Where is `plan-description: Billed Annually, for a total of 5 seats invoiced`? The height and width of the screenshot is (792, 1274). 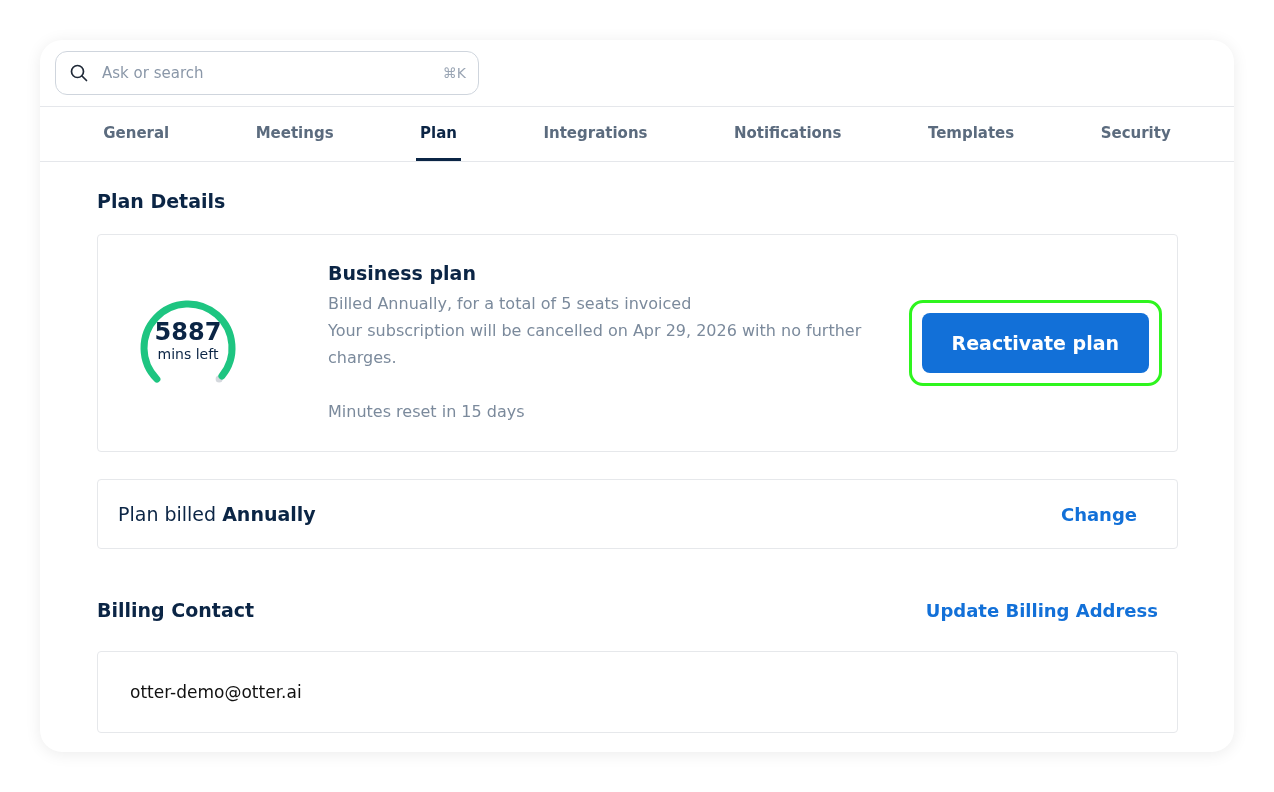
plan-description: Billed Annually, for a total of 5 seats invoiced is located at coordinates (510, 303).